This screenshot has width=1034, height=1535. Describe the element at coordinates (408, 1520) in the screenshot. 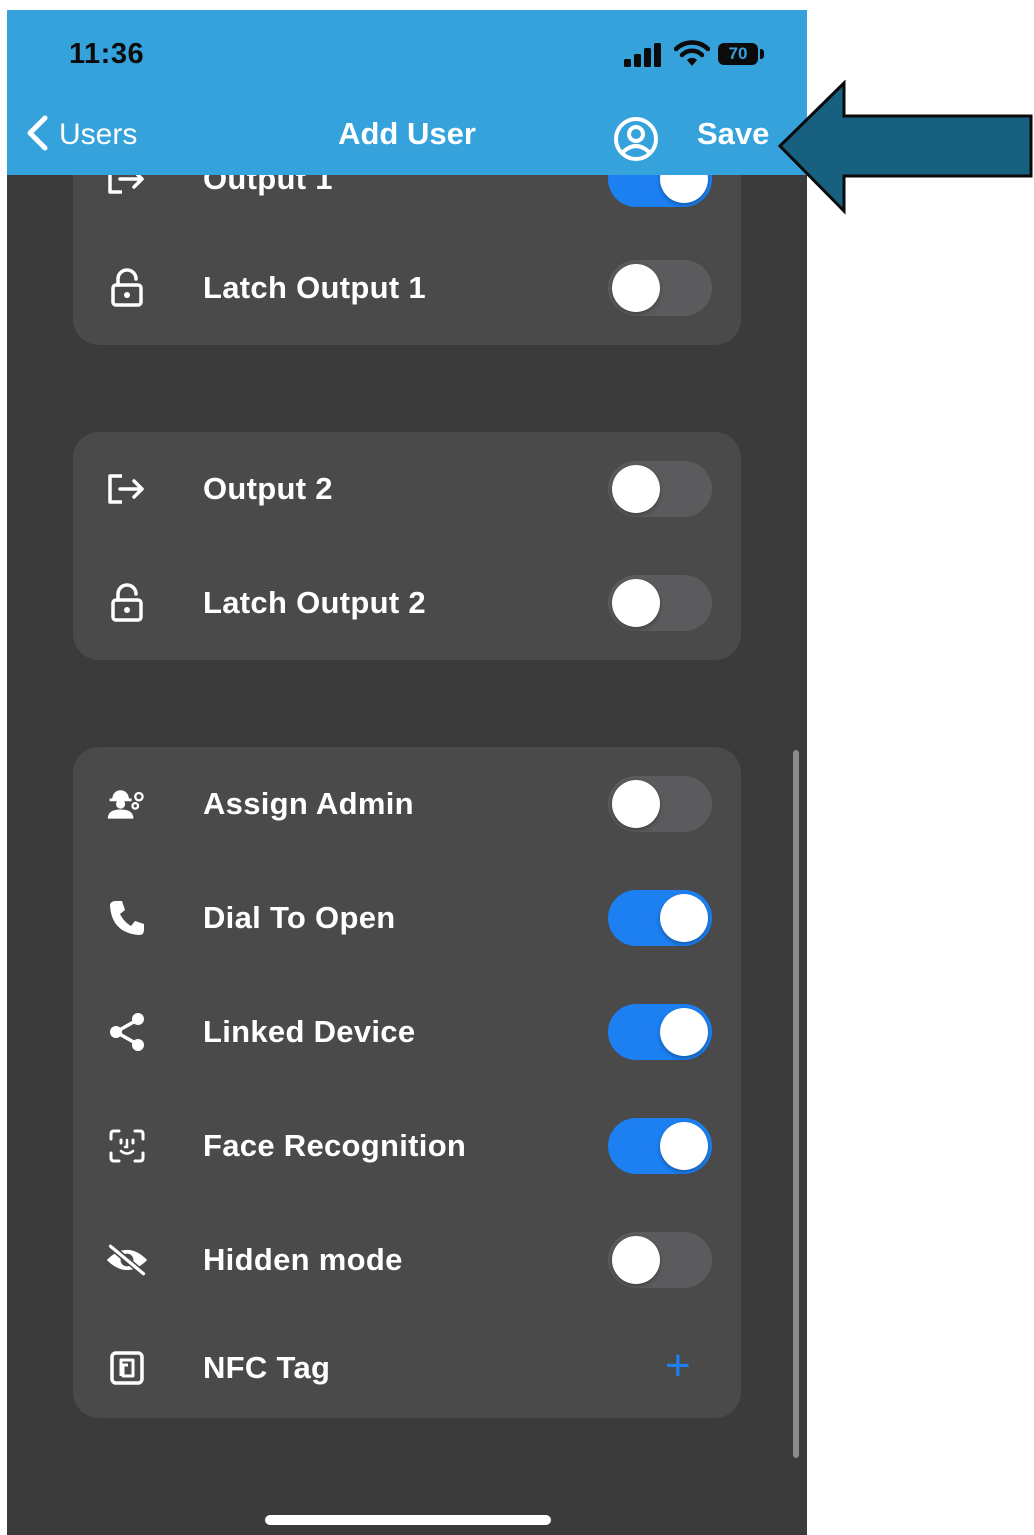

I see `home-indicator` at that location.